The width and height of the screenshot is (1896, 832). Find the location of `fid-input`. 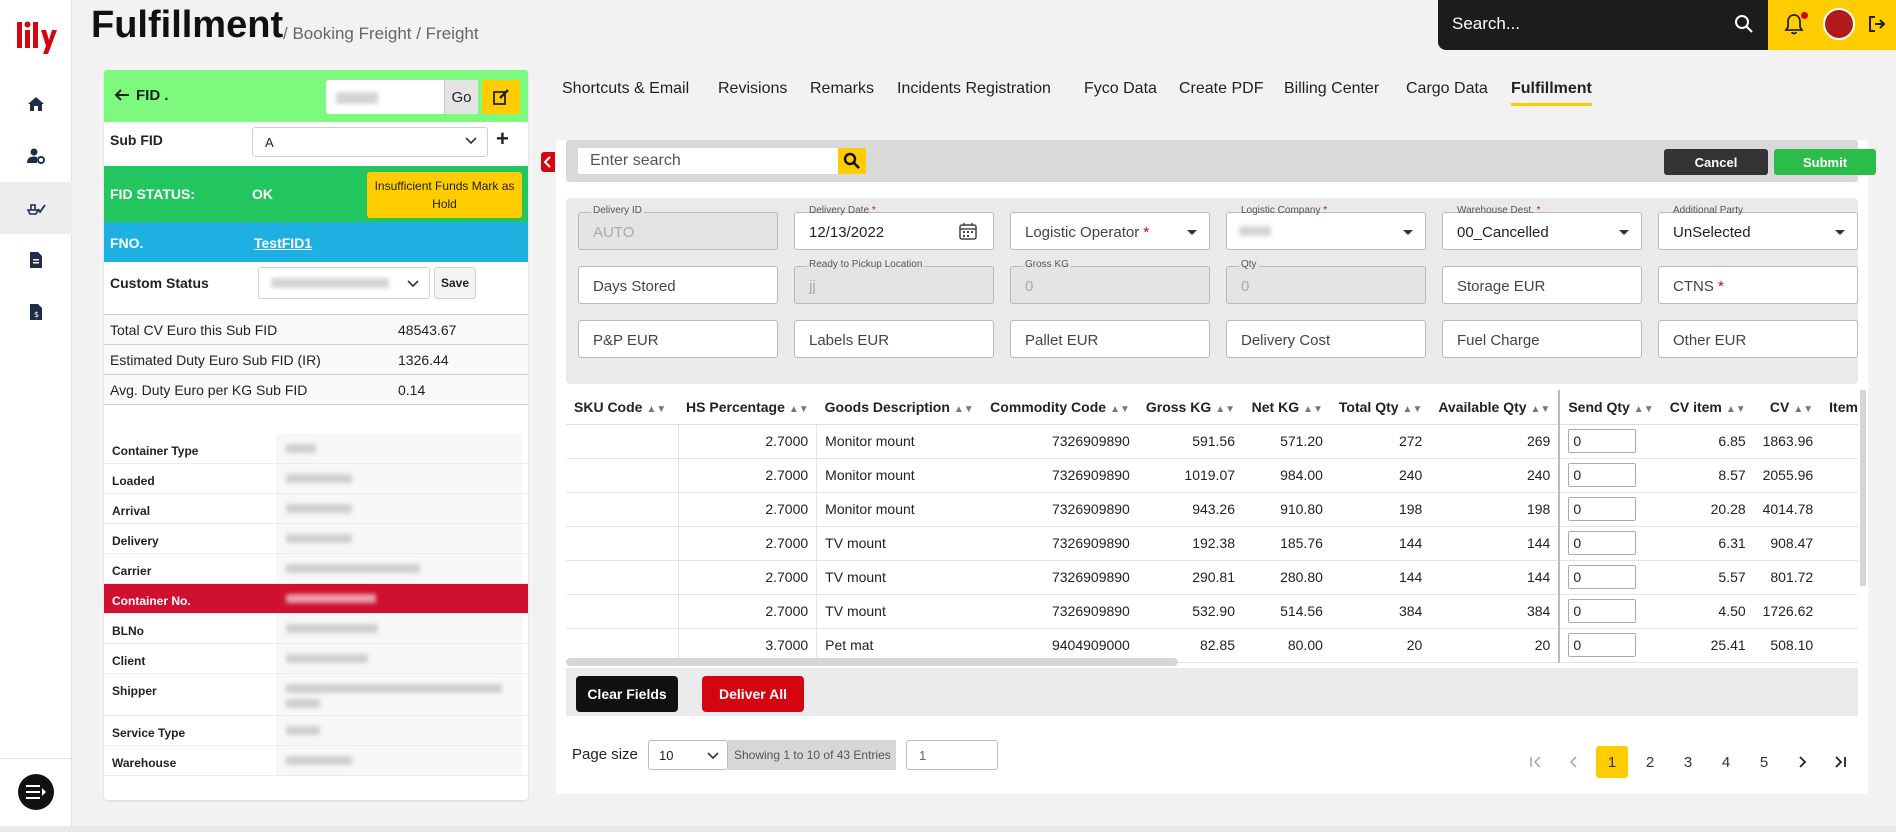

fid-input is located at coordinates (385, 97).